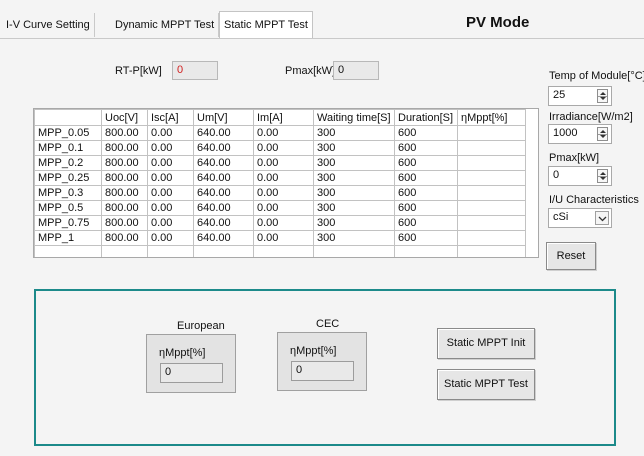  Describe the element at coordinates (68, 117) in the screenshot. I see `column-header` at that location.